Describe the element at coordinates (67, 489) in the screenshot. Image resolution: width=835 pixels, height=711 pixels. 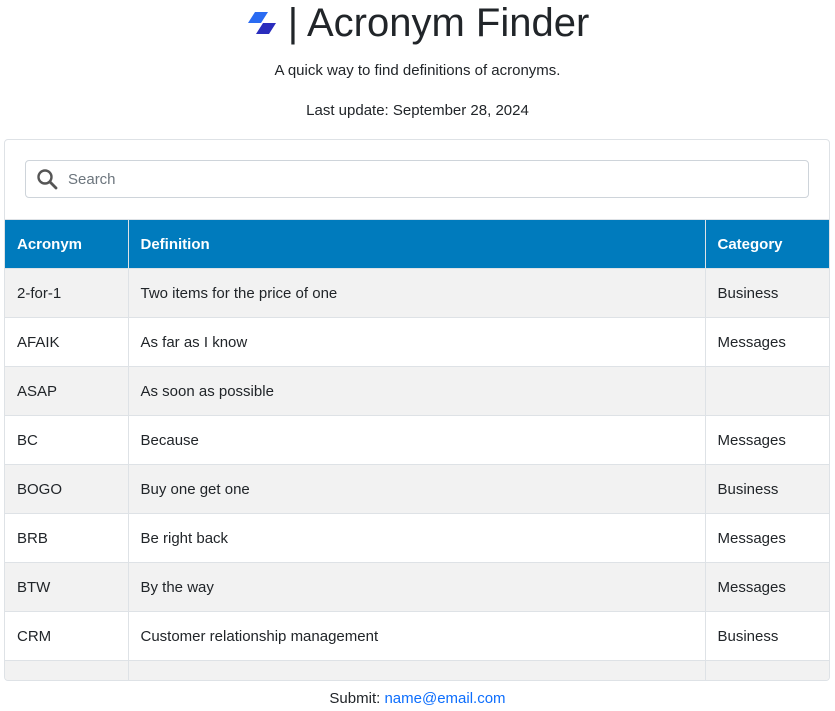
I see `acronym-cell: BOGO` at that location.